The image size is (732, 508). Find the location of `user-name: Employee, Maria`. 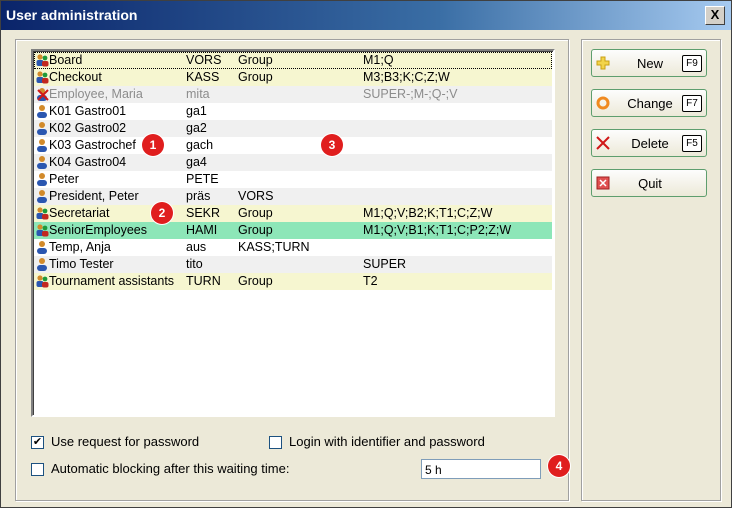

user-name: Employee, Maria is located at coordinates (96, 94).